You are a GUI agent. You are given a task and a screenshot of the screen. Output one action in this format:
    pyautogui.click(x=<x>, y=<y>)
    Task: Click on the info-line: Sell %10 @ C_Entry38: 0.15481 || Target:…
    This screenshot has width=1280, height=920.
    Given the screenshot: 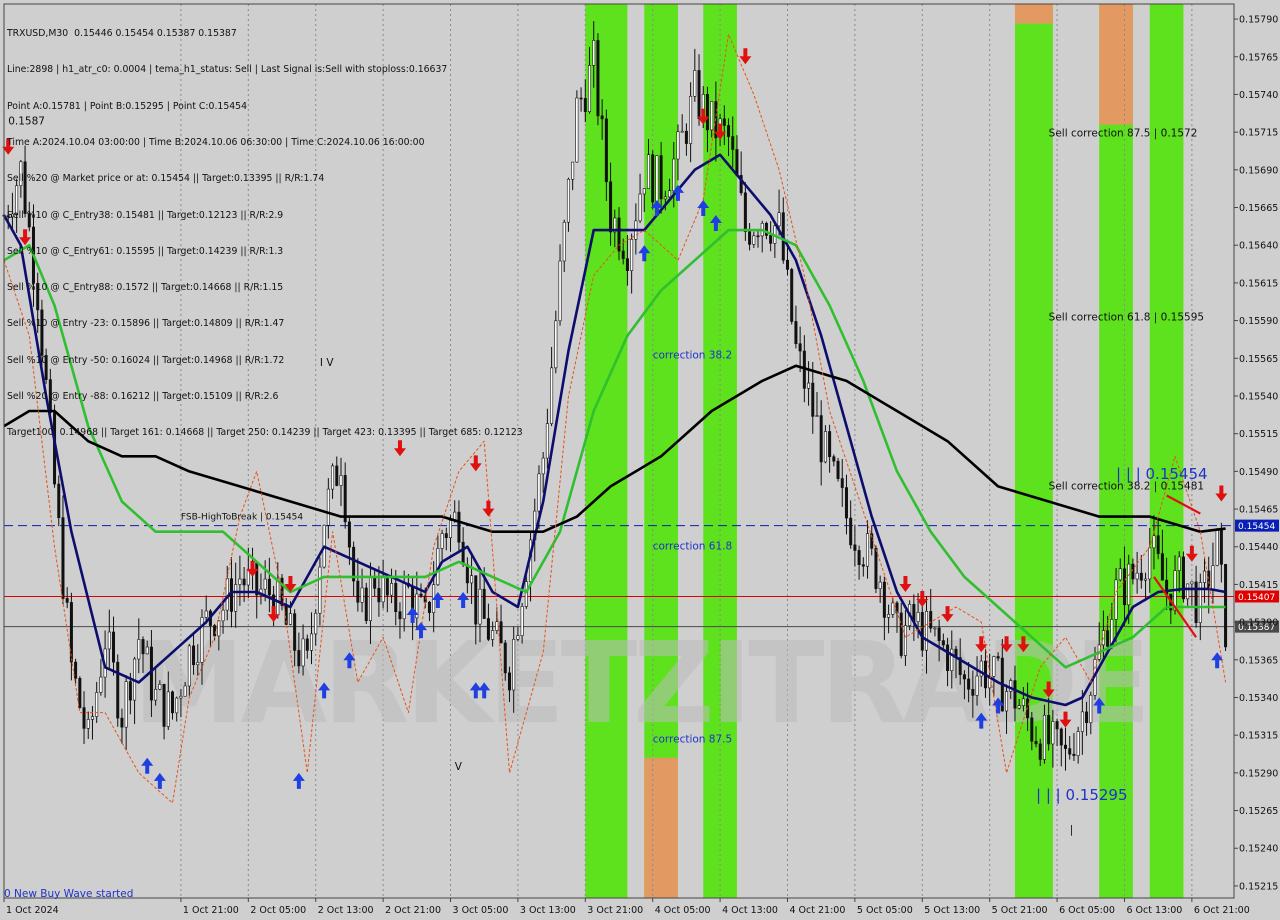 What is the action you would take?
    pyautogui.click(x=145, y=215)
    